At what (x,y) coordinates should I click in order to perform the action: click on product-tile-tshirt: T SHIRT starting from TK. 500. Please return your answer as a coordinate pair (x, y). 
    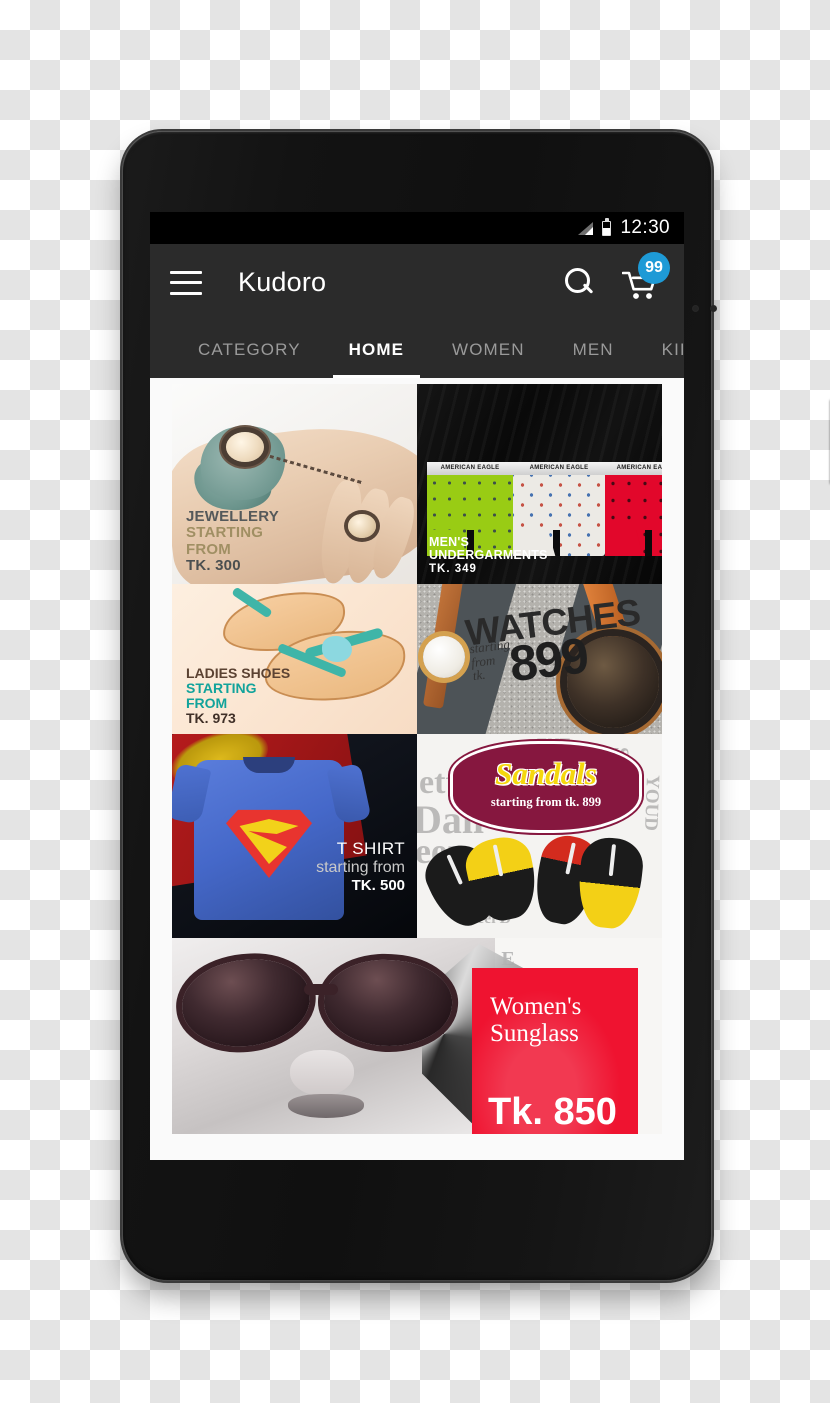
    Looking at the image, I should click on (294, 836).